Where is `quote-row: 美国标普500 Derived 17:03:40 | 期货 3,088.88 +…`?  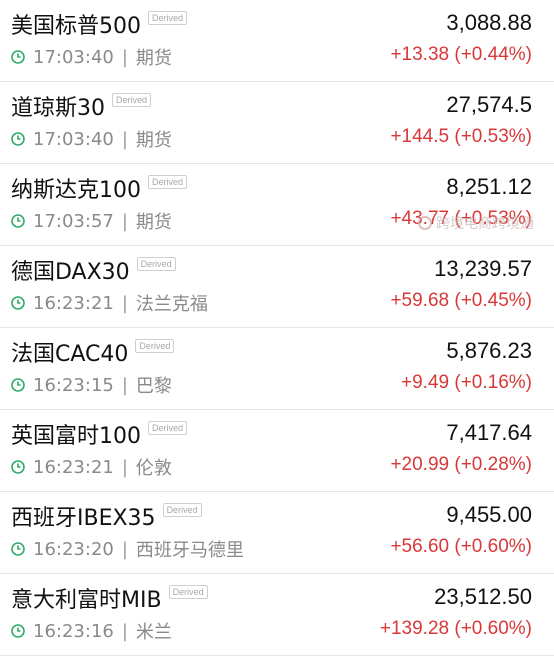 quote-row: 美国标普500 Derived 17:03:40 | 期货 3,088.88 +… is located at coordinates (277, 41).